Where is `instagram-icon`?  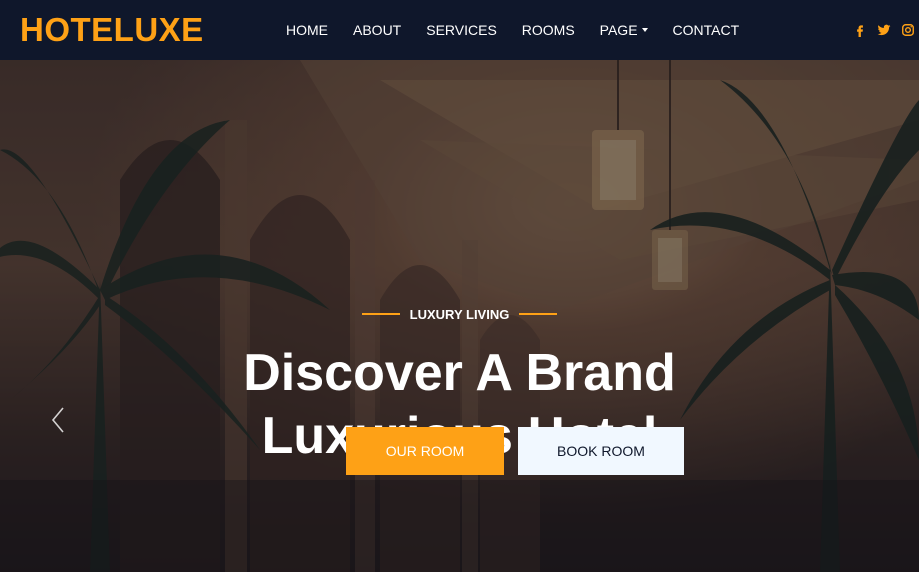 instagram-icon is located at coordinates (908, 30).